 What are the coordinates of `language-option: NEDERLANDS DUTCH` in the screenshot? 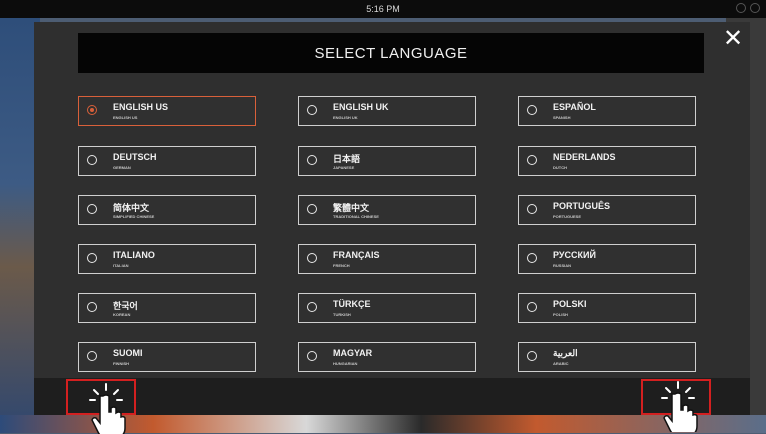 It's located at (607, 161).